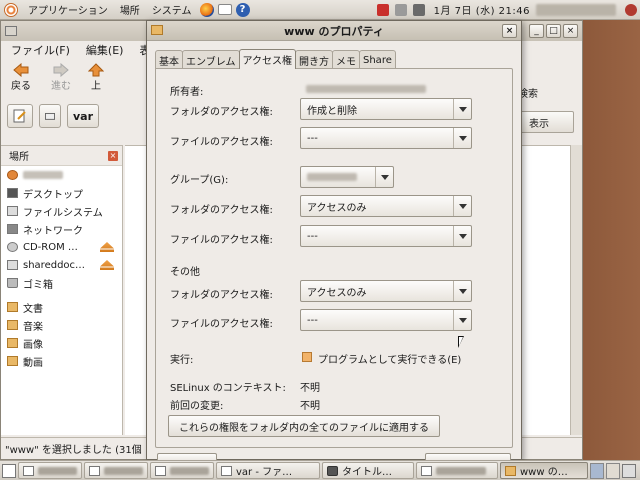 Image resolution: width=640 pixels, height=480 pixels. I want to click on sidebar-item-videos: 動画, so click(61, 361).